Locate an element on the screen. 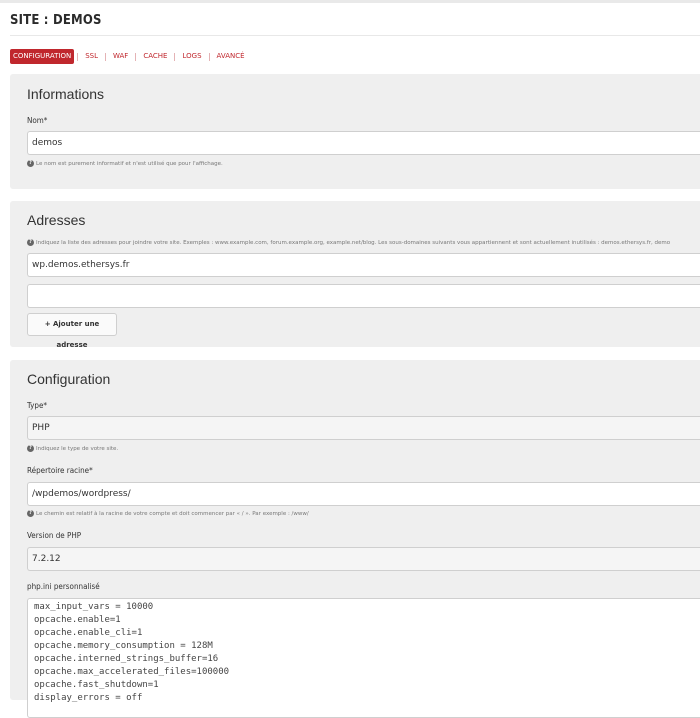 The image size is (700, 718). top-border is located at coordinates (350, 1).